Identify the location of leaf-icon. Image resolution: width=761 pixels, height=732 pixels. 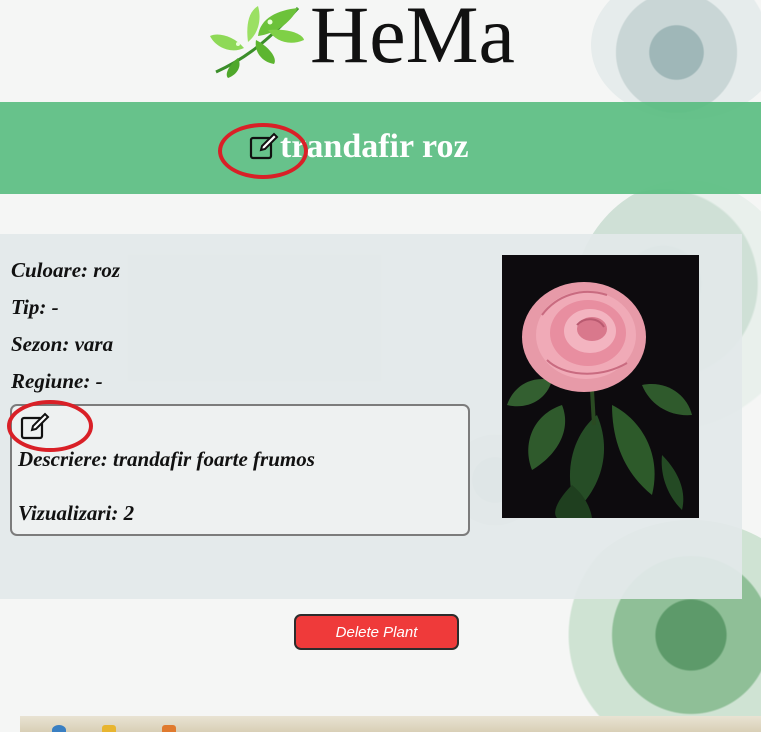
(257, 42).